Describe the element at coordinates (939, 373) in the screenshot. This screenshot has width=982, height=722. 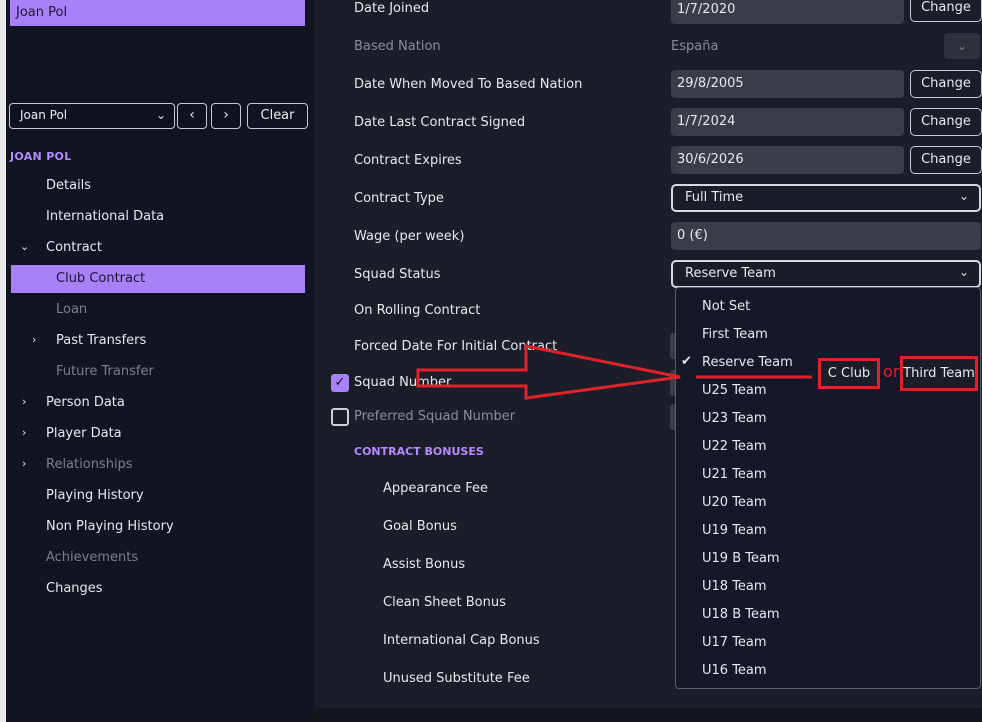
I see `annotation-third-team: Third Team` at that location.